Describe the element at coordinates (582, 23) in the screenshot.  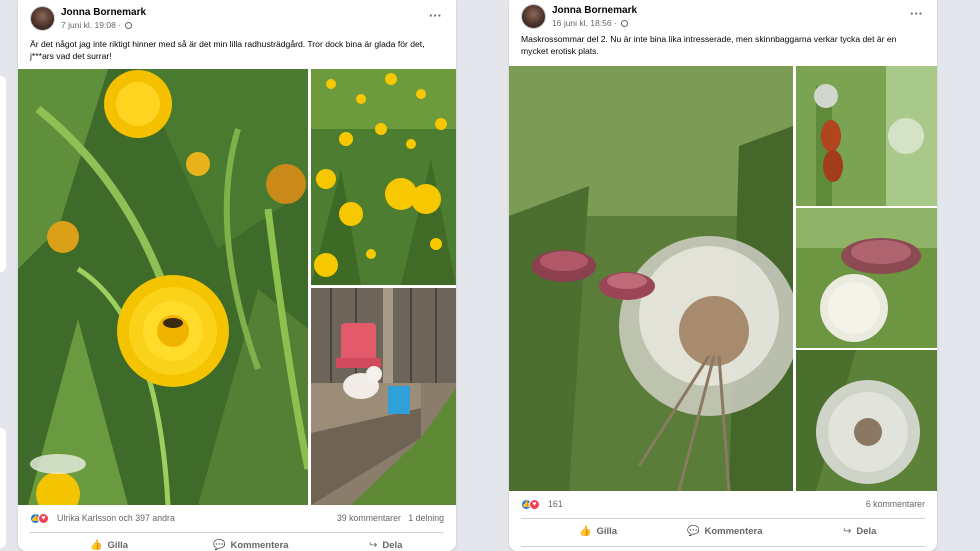
I see `post-date: 16 juni kl. 18:56` at that location.